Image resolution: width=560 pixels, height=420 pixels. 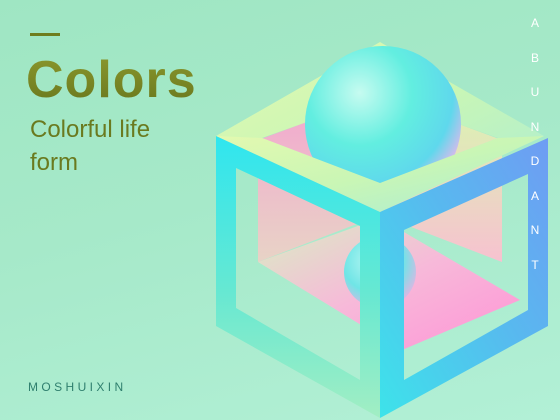 What do you see at coordinates (534, 57) in the screenshot?
I see `vertical-letter: B` at bounding box center [534, 57].